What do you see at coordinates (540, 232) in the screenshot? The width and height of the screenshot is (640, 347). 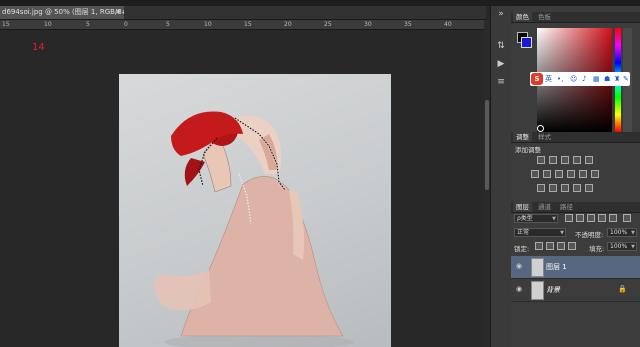 I see `blend-mode-select: 正常 ▼` at bounding box center [540, 232].